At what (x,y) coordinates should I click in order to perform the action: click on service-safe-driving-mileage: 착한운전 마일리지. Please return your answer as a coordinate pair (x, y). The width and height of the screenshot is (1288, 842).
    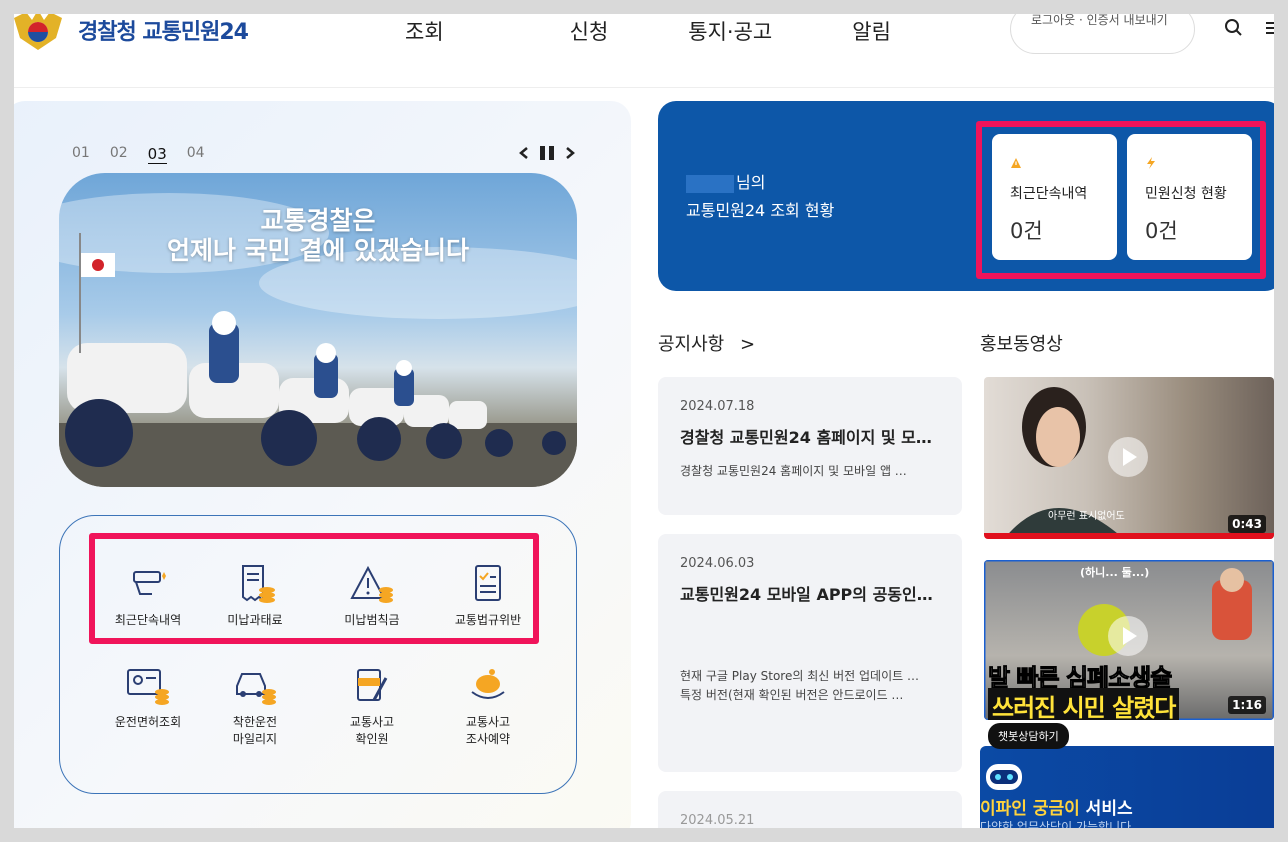
    Looking at the image, I should click on (255, 707).